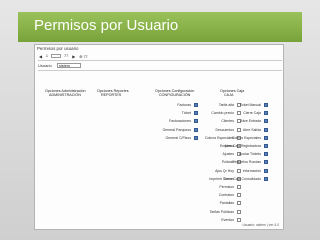 This screenshot has height=240, width=320. Describe the element at coordinates (69, 65) in the screenshot. I see `user-filter-input: sistem` at that location.